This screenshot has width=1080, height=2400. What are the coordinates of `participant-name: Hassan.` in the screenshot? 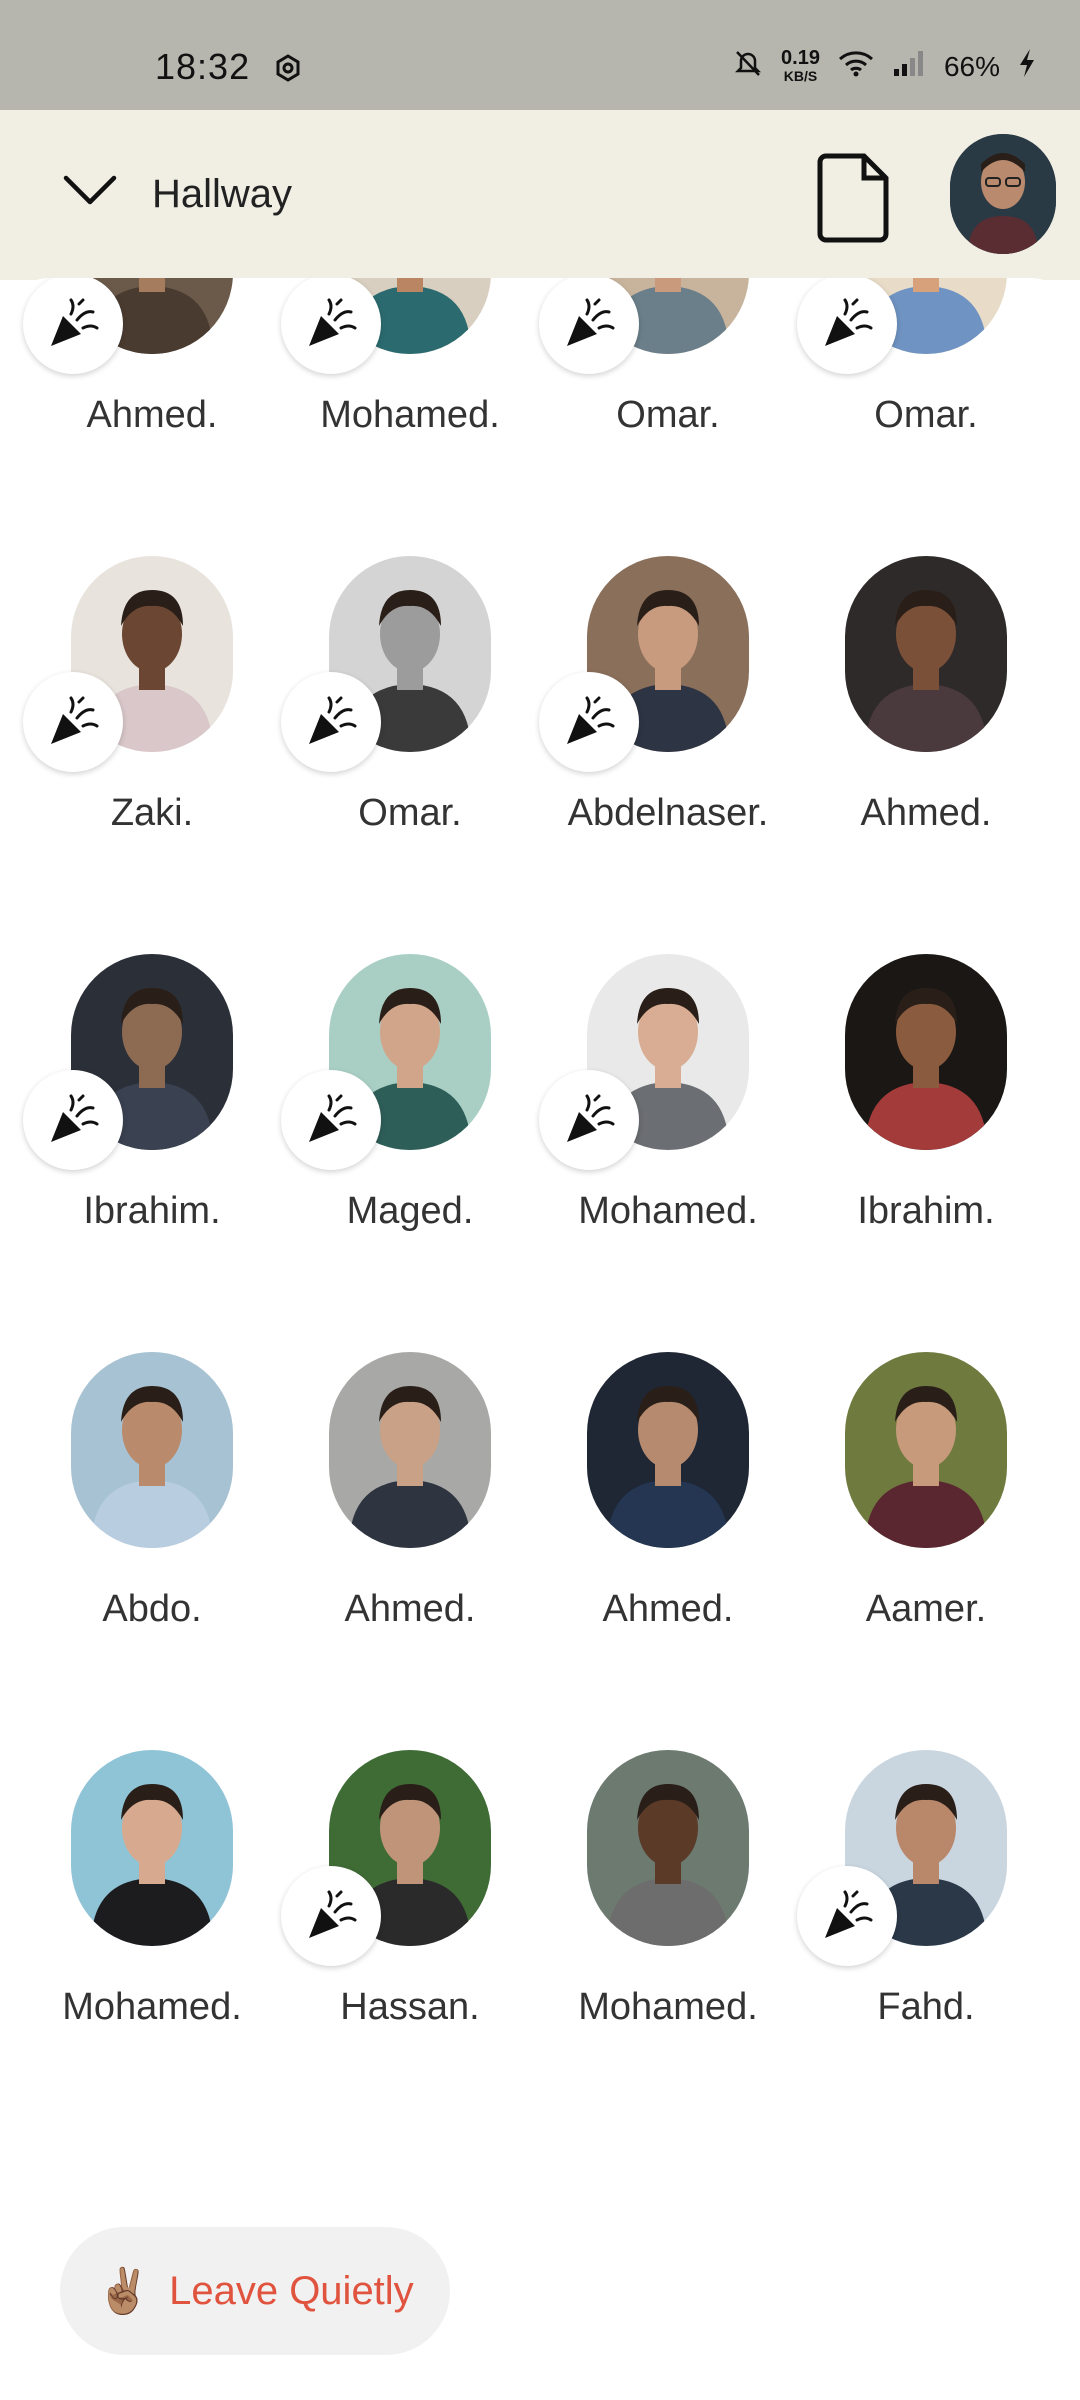 It's located at (410, 2007).